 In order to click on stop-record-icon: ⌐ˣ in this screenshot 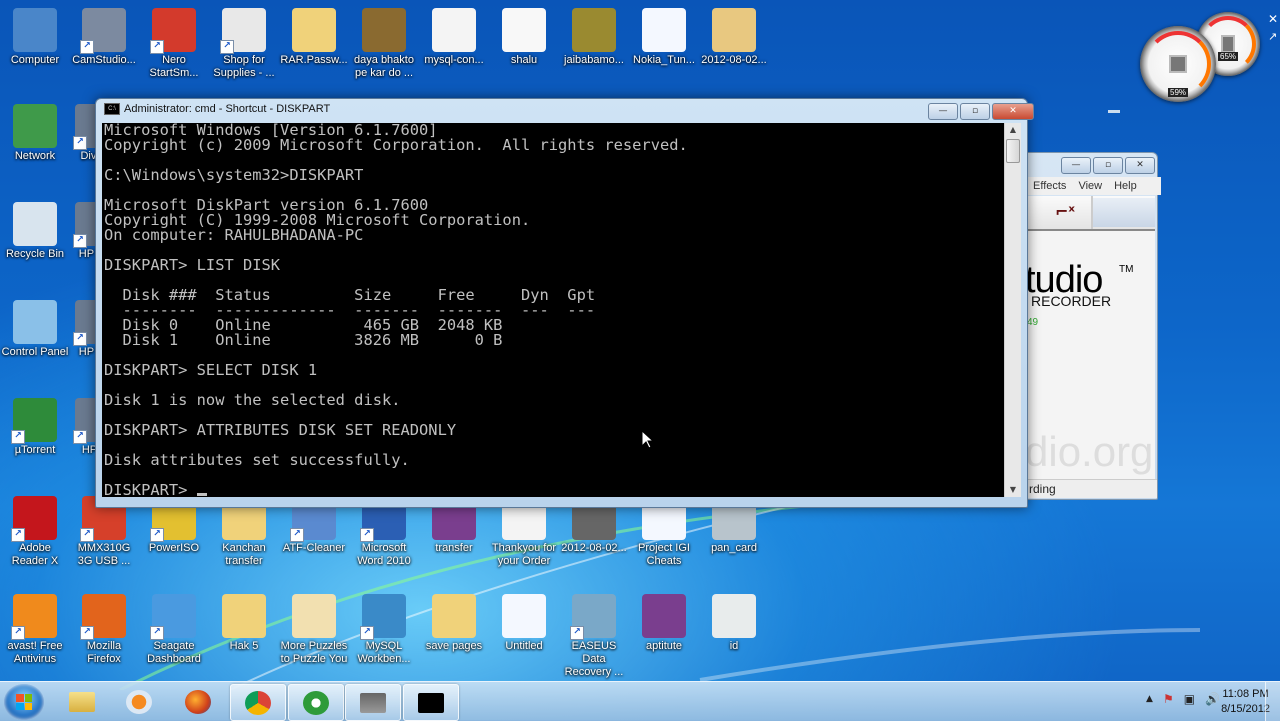, I will do `click(1065, 211)`.